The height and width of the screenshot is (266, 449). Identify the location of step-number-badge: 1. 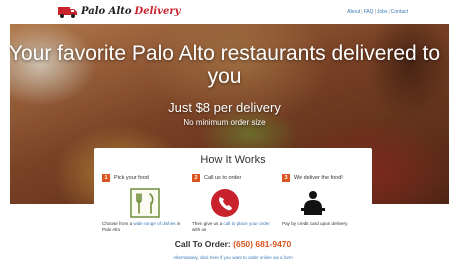
(106, 178).